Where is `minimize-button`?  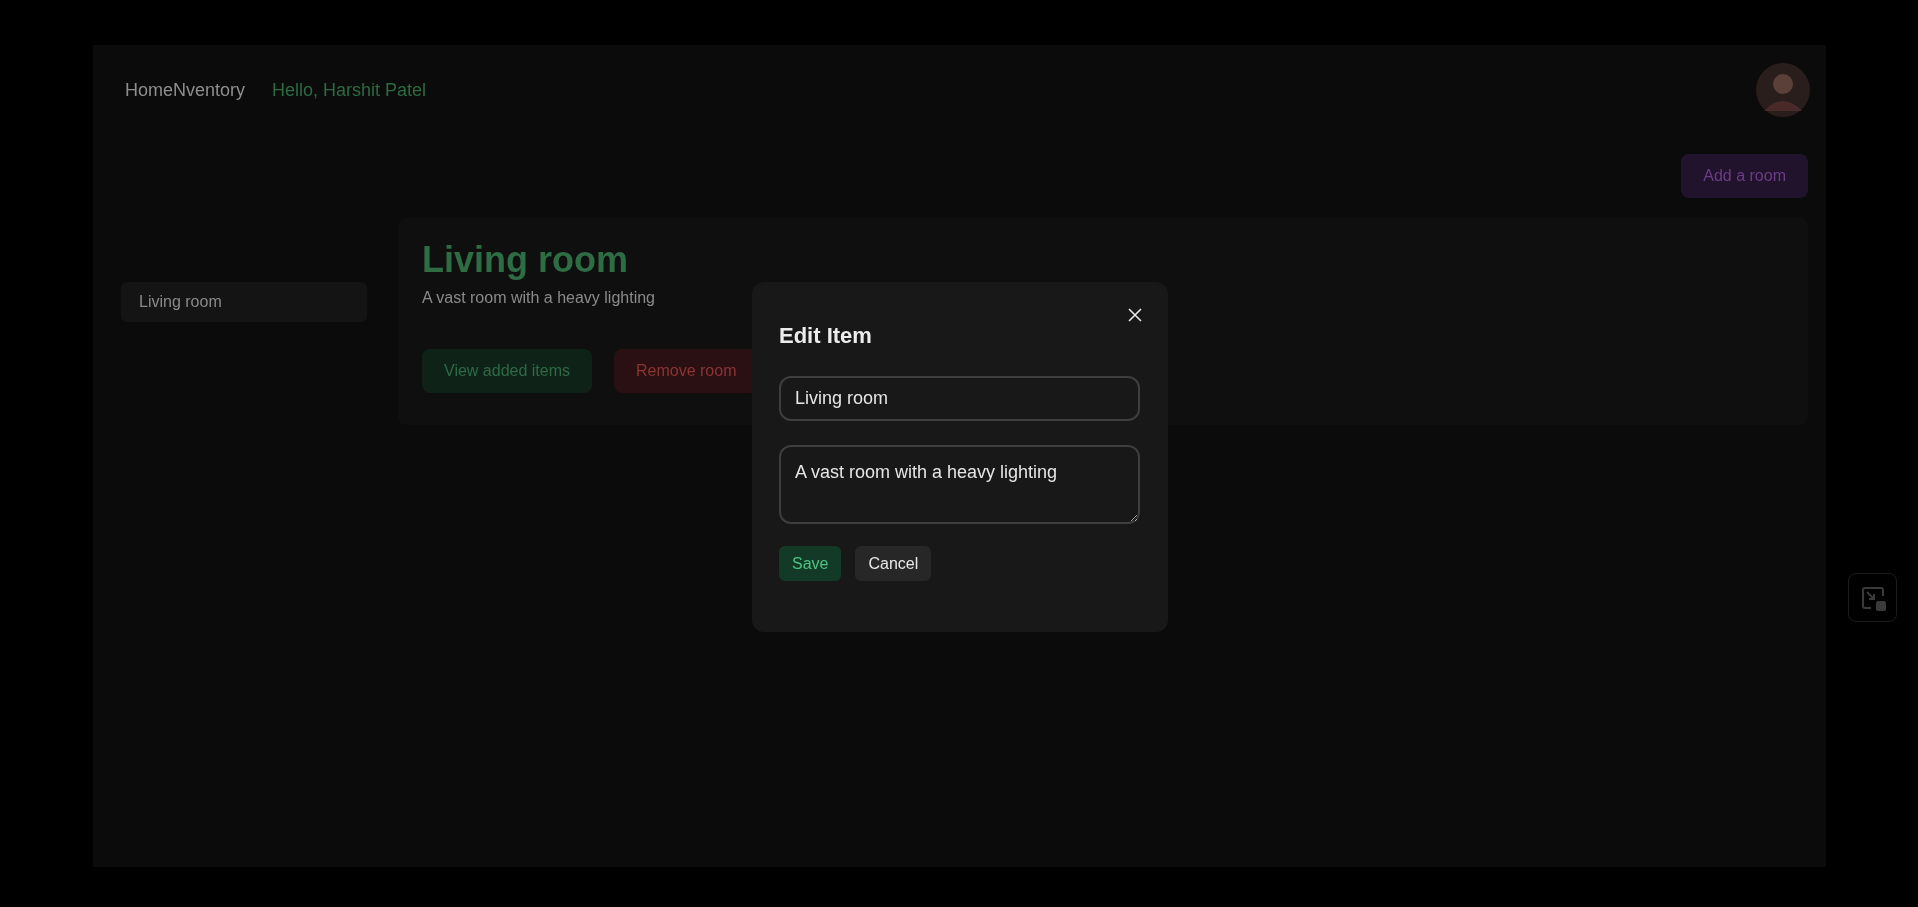
minimize-button is located at coordinates (1872, 597).